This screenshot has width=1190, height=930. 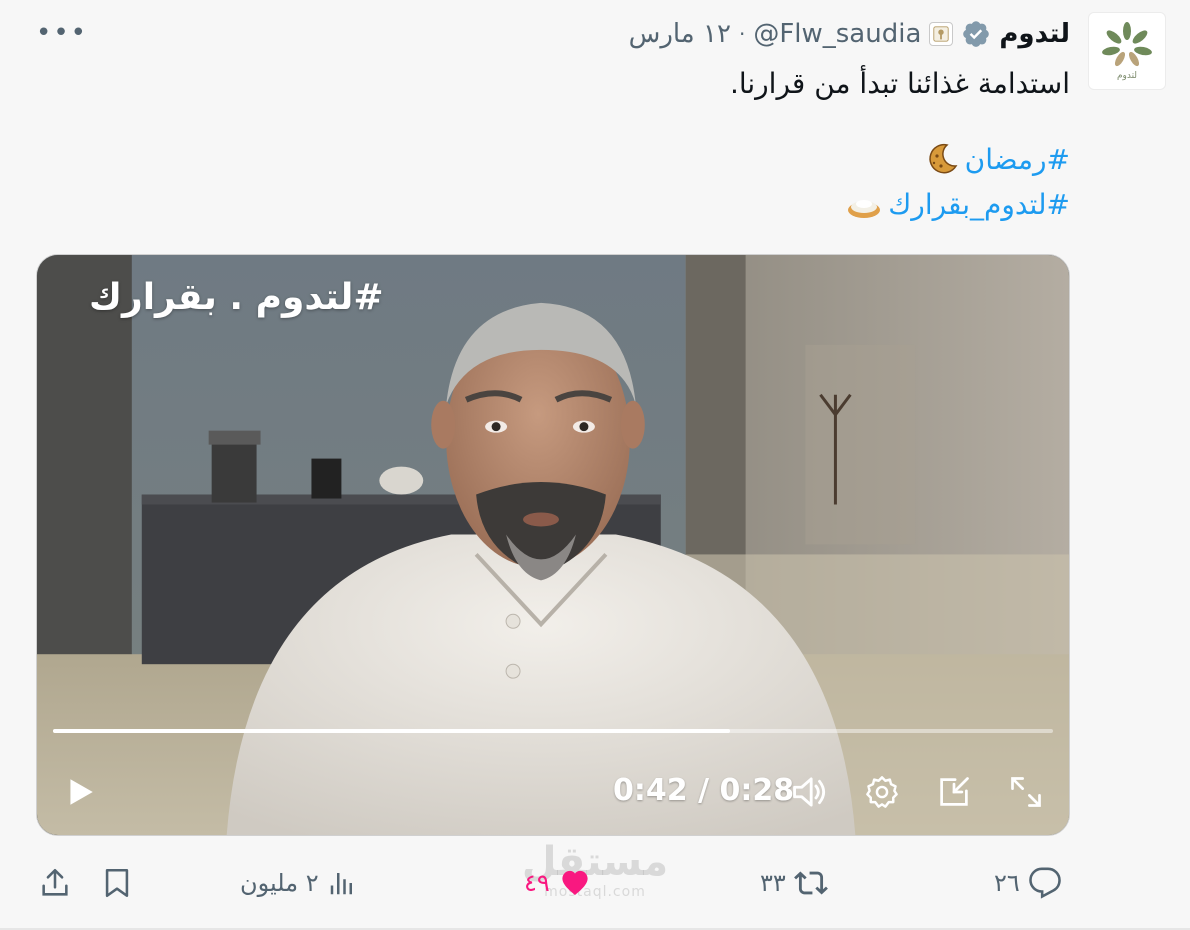 I want to click on verified-icon, so click(x=976, y=34).